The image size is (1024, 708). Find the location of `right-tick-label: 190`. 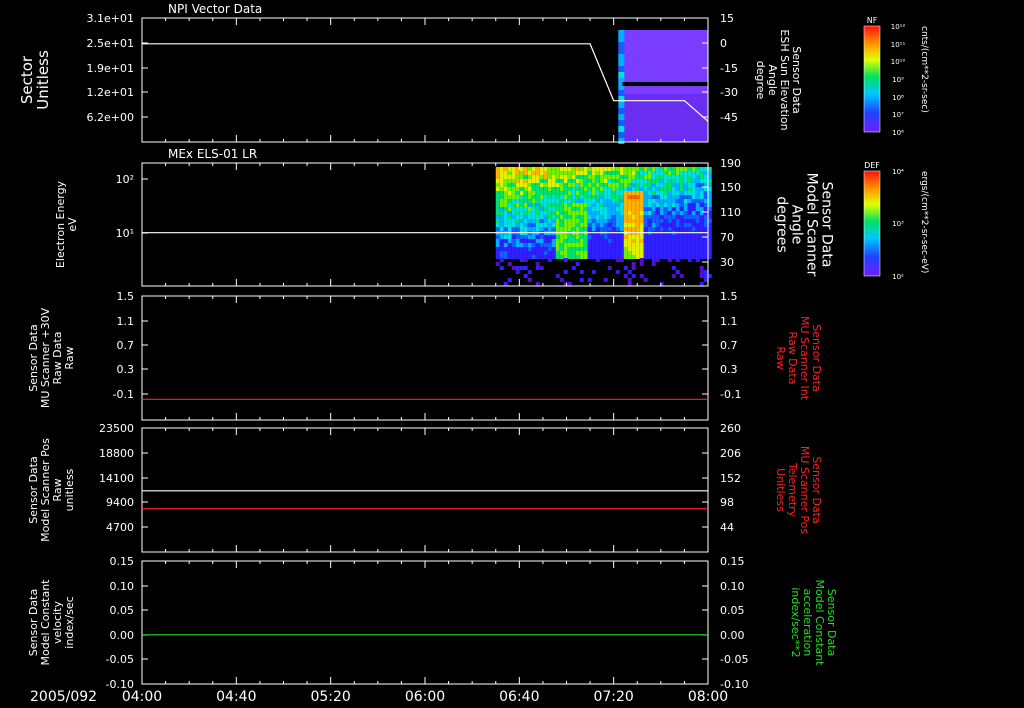

right-tick-label: 190 is located at coordinates (730, 163).